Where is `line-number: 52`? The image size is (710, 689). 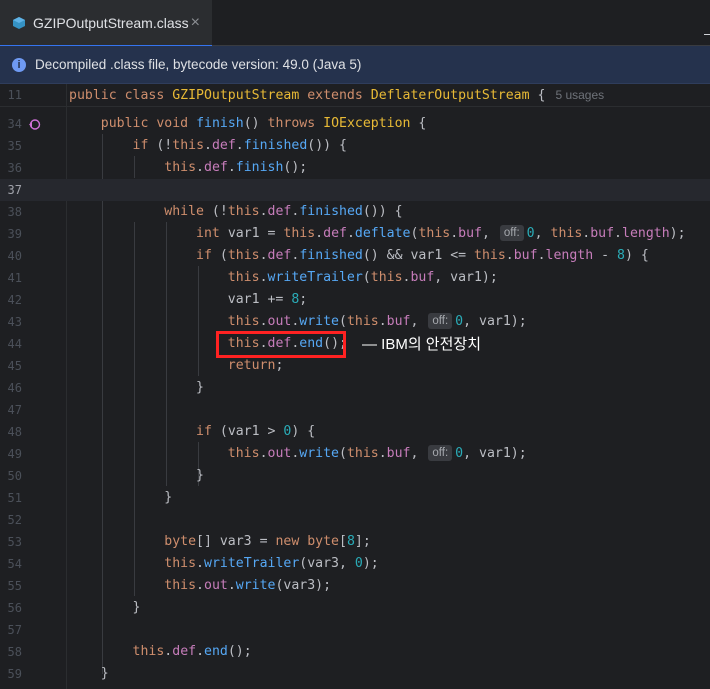
line-number: 52 is located at coordinates (14, 520).